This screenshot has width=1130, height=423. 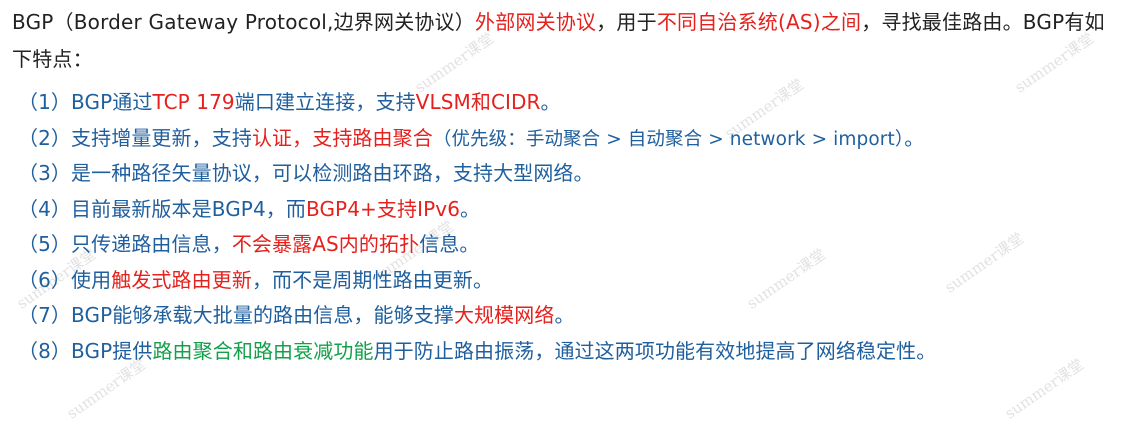 I want to click on item-note: （优先级：手动聚合 > 自动聚合 > network > import）, so click(x=668, y=139).